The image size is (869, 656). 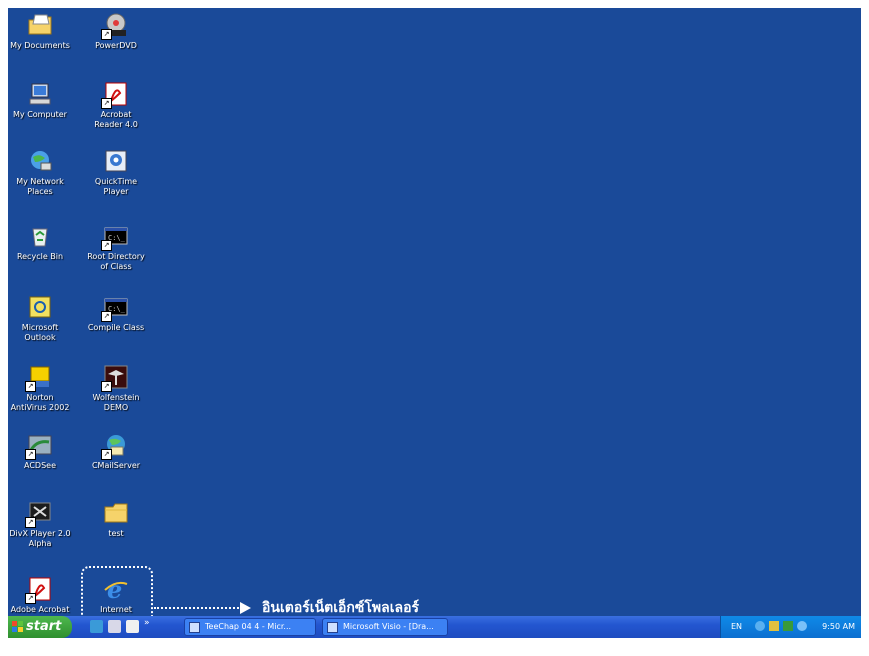 What do you see at coordinates (198, 608) in the screenshot?
I see `callout-connector-line` at bounding box center [198, 608].